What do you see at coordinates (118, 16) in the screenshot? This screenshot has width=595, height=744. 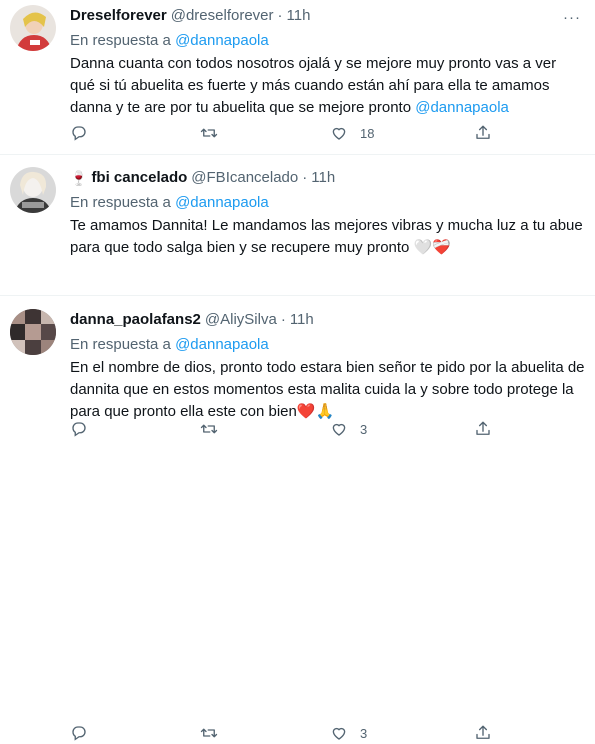 I see `display-name: Dreselforever` at bounding box center [118, 16].